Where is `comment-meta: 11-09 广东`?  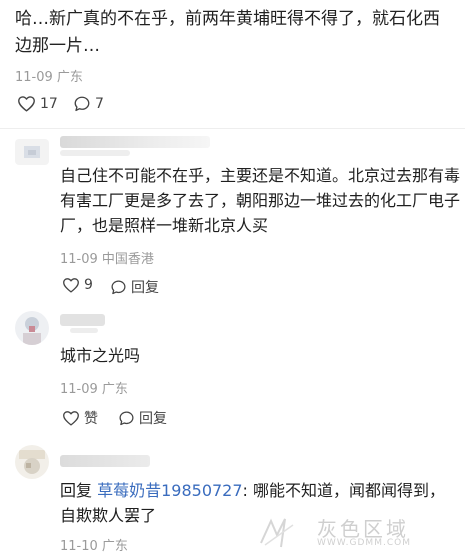 comment-meta: 11-09 广东 is located at coordinates (94, 389).